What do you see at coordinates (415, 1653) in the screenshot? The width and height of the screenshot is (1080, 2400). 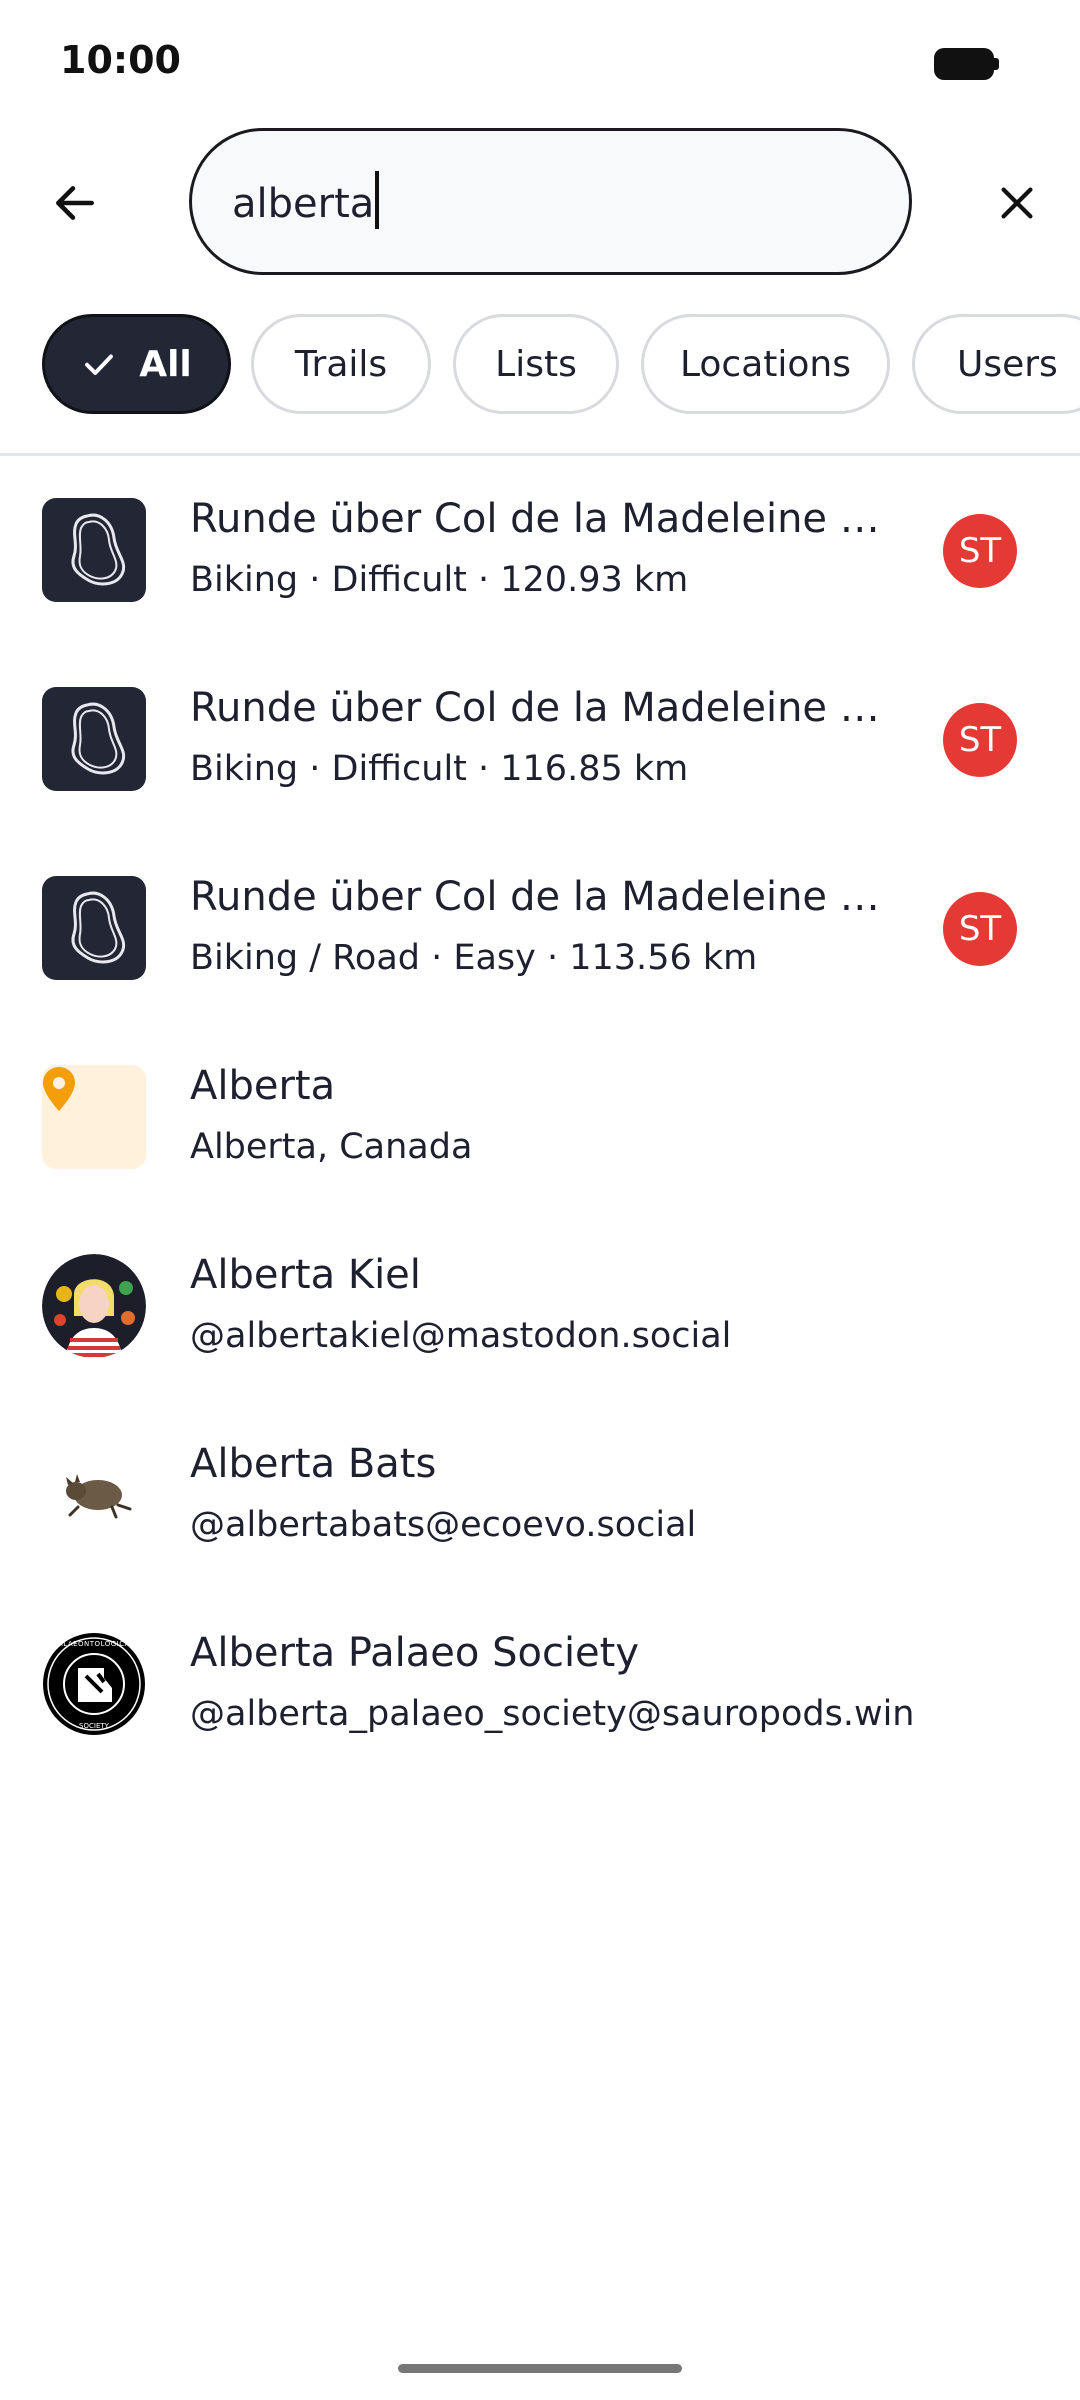 I see `result-title: Alberta Palaeo Society` at bounding box center [415, 1653].